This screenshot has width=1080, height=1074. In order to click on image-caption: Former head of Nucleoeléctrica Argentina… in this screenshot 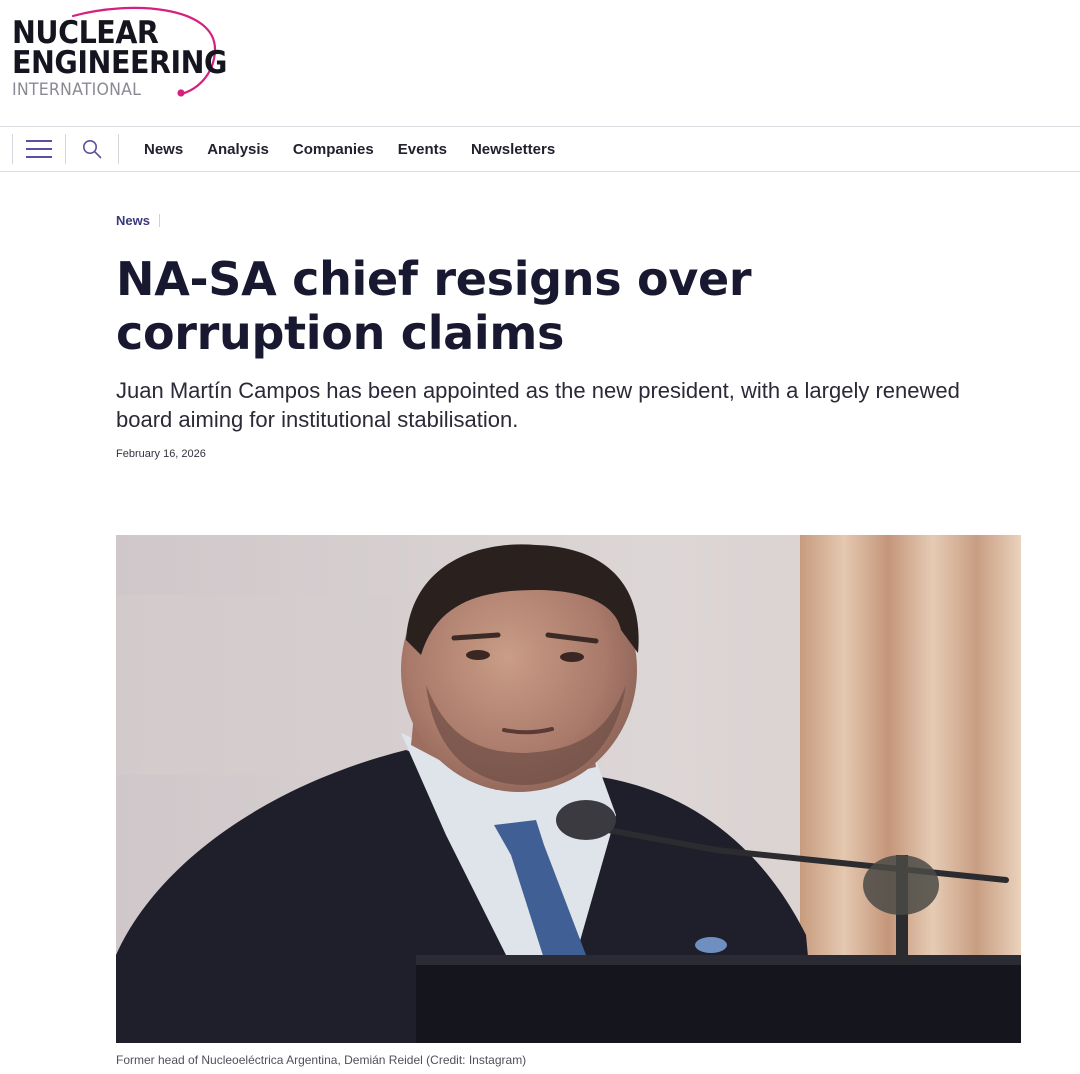, I will do `click(321, 1060)`.